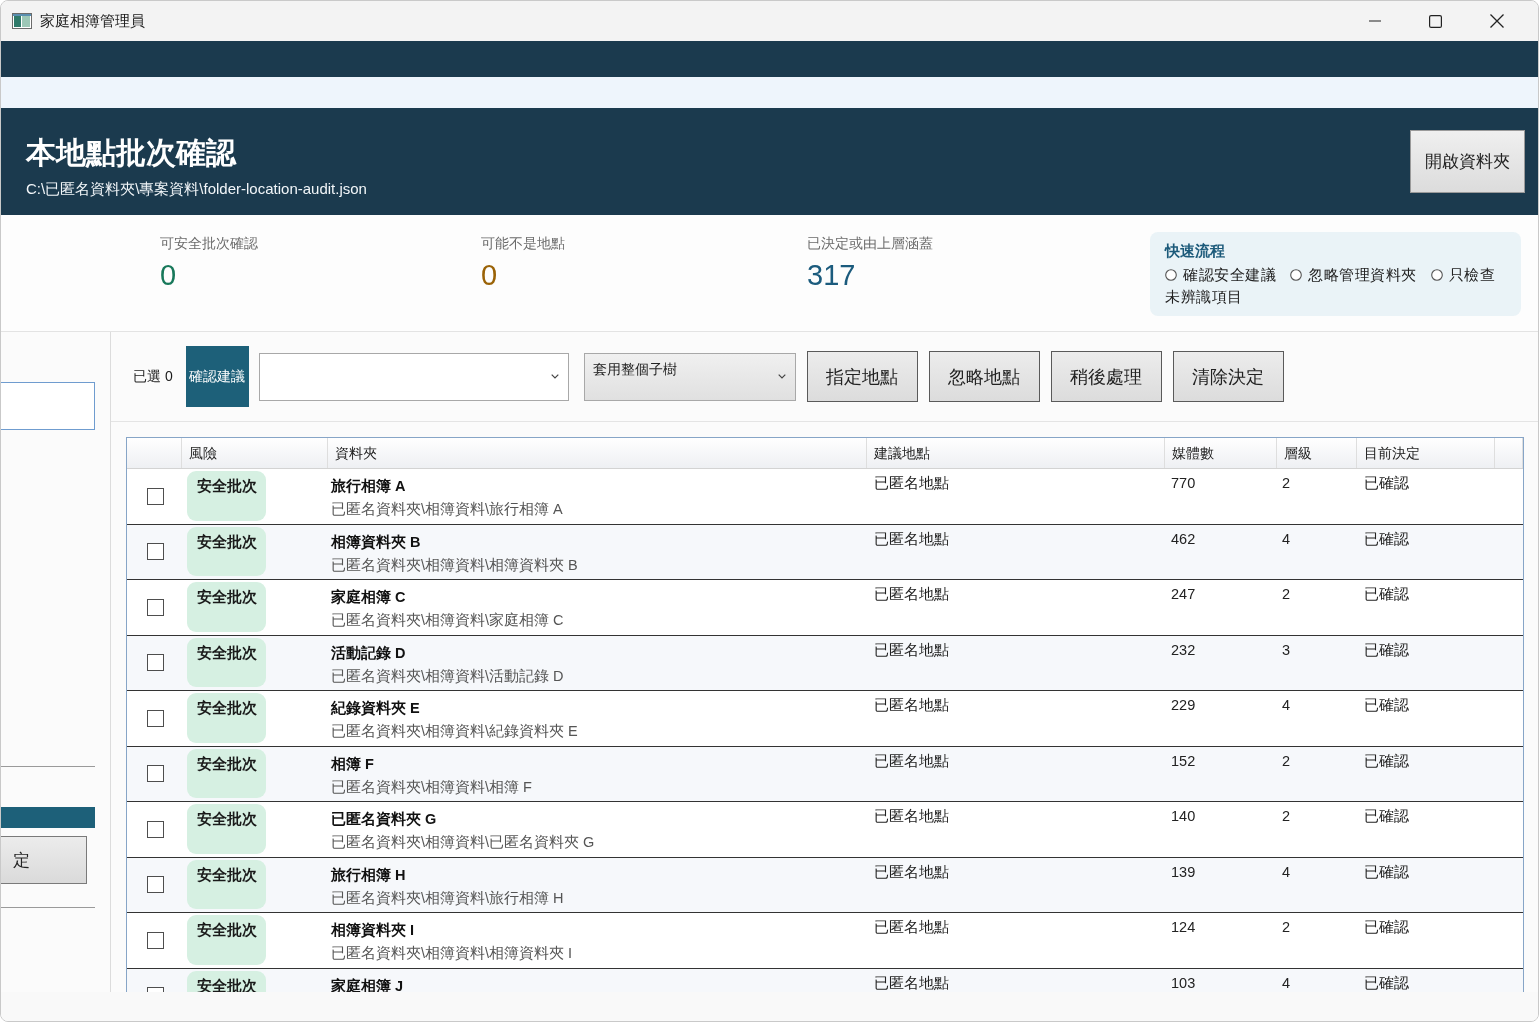 This screenshot has width=1539, height=1022. What do you see at coordinates (1183, 538) in the screenshot?
I see `media-count-cell: 462` at bounding box center [1183, 538].